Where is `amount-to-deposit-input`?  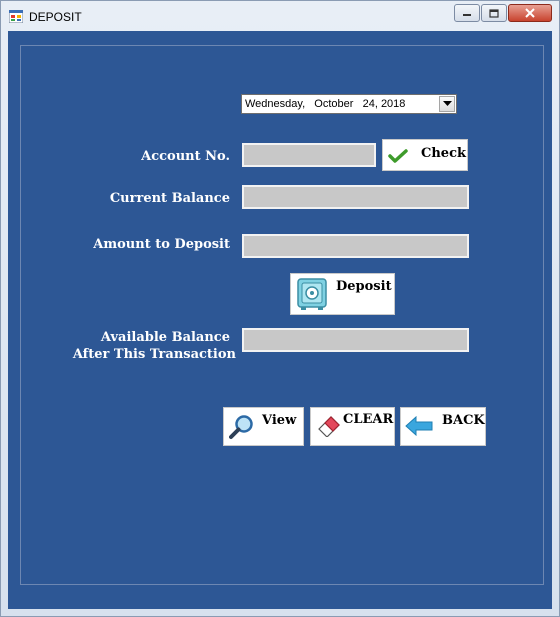
amount-to-deposit-input is located at coordinates (355, 246).